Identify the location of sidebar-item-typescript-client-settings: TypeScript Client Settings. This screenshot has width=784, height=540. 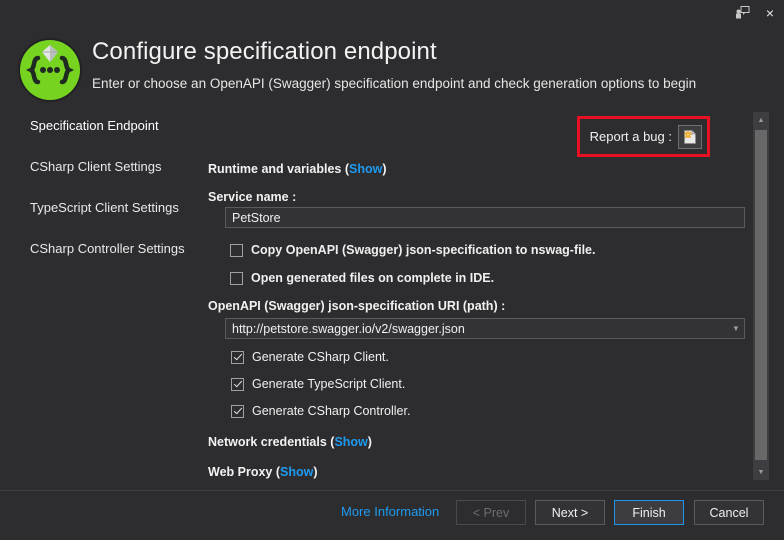
(100, 207).